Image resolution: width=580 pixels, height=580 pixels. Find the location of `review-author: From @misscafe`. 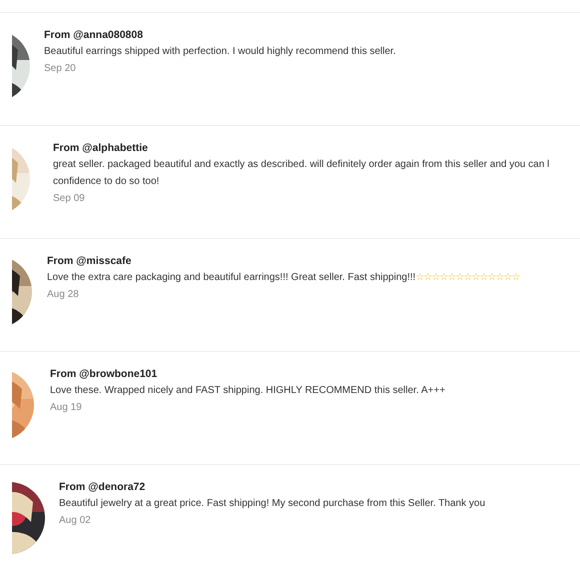

review-author: From @misscafe is located at coordinates (89, 261).